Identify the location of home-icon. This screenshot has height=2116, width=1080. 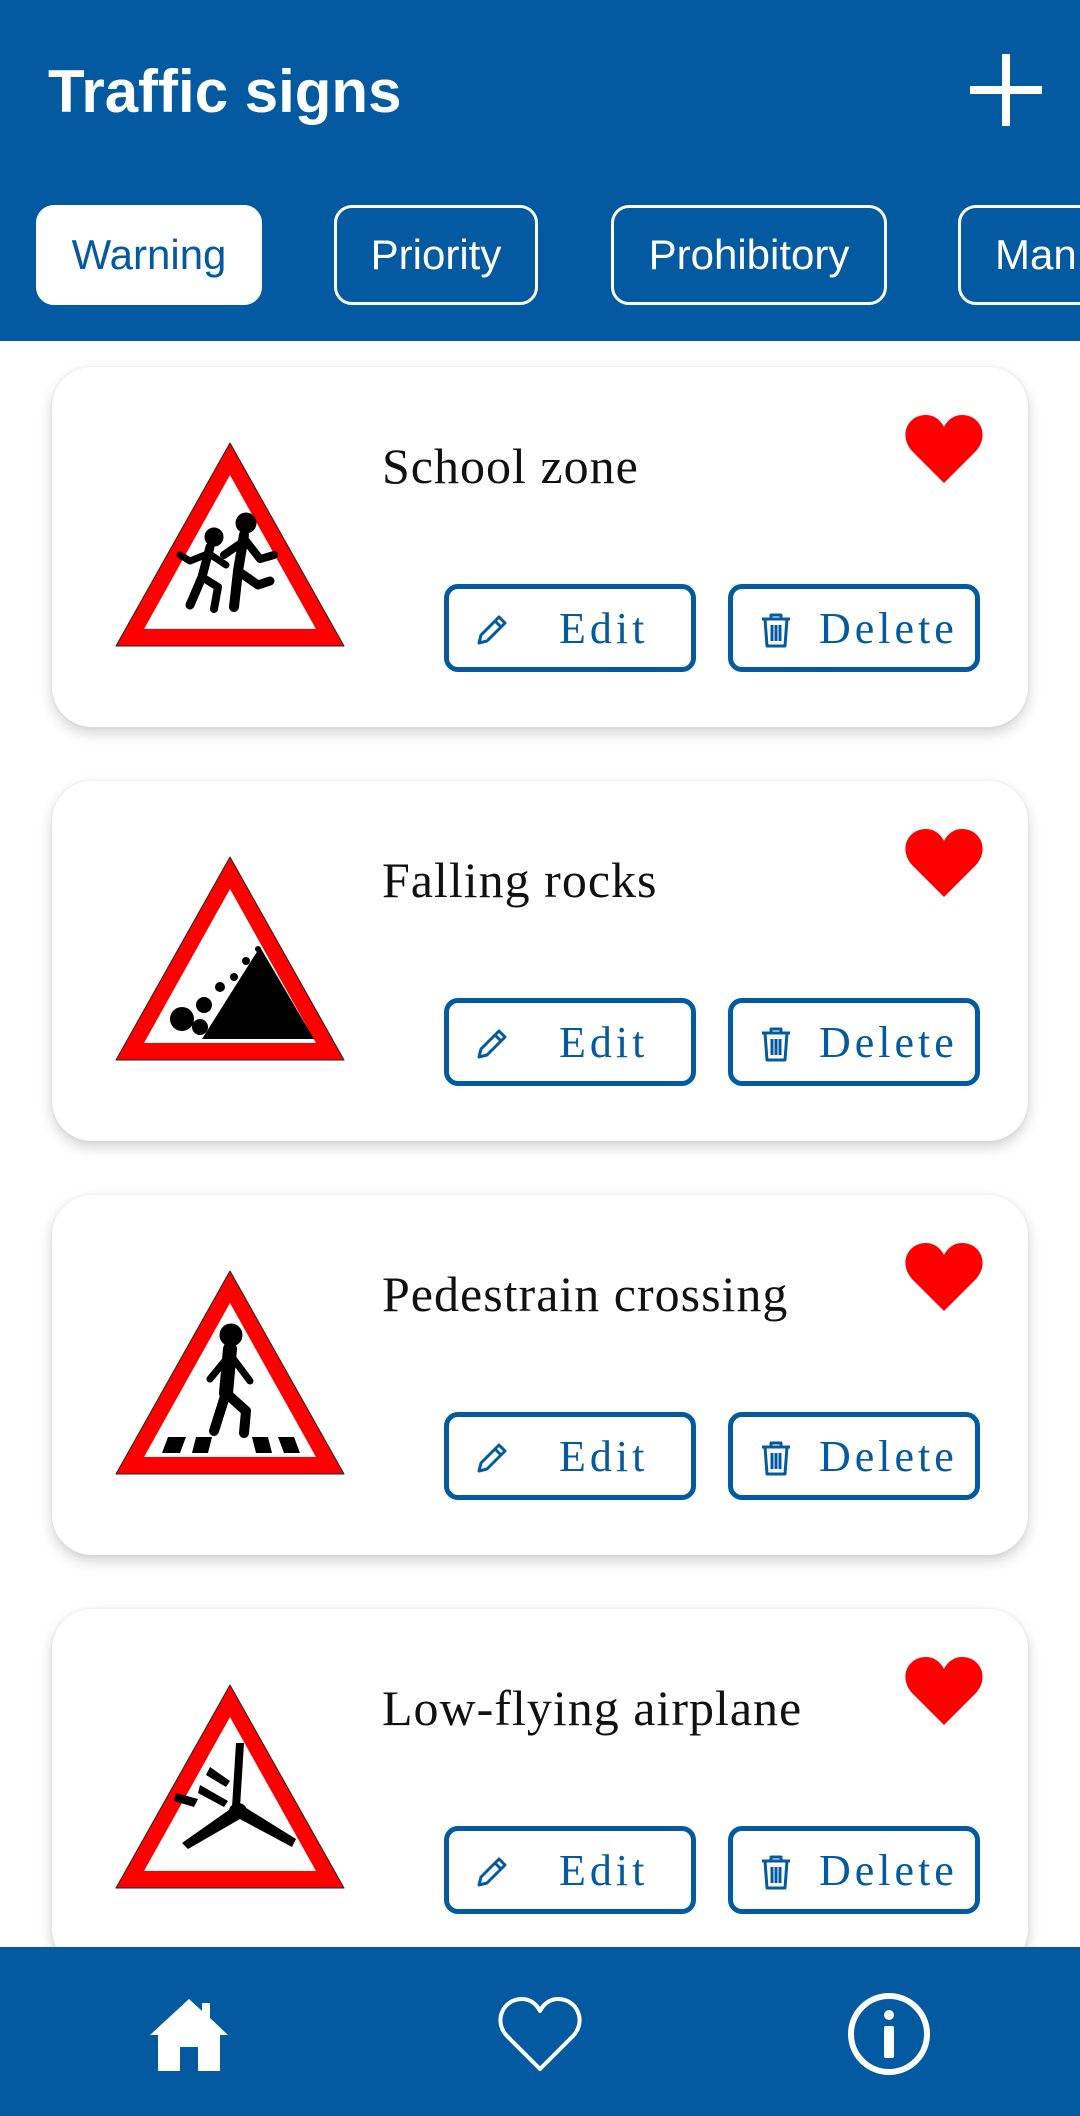
(189, 2034).